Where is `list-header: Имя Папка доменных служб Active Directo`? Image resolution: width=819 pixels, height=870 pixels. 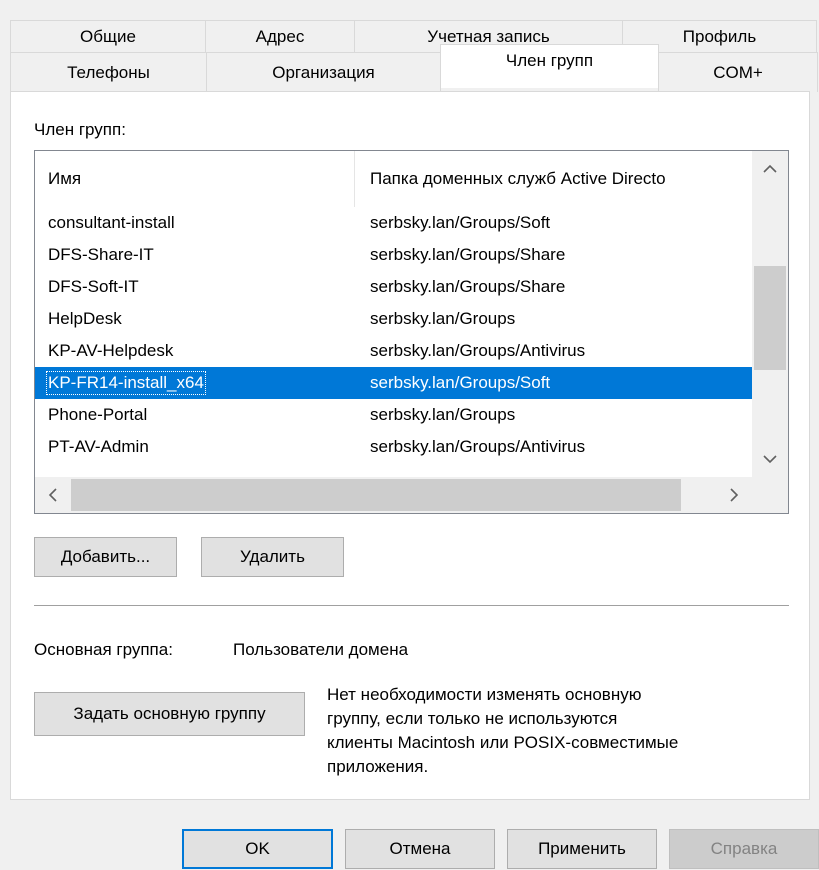
list-header: Имя Папка доменных служб Active Directo is located at coordinates (393, 179).